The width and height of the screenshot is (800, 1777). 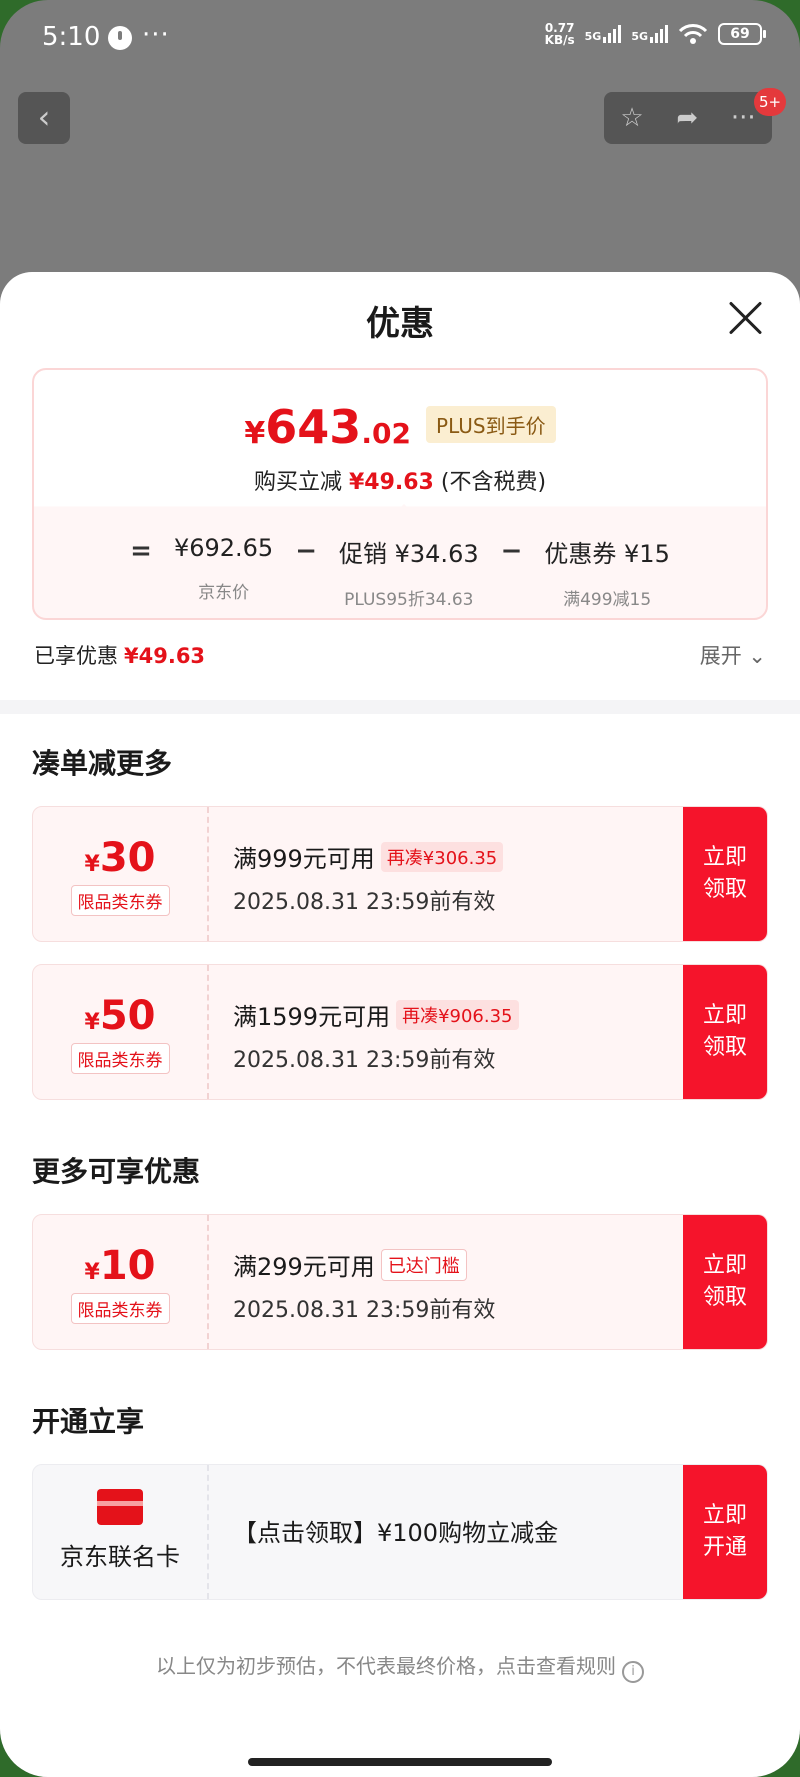 What do you see at coordinates (120, 38) in the screenshot?
I see `clock-app-icon` at bounding box center [120, 38].